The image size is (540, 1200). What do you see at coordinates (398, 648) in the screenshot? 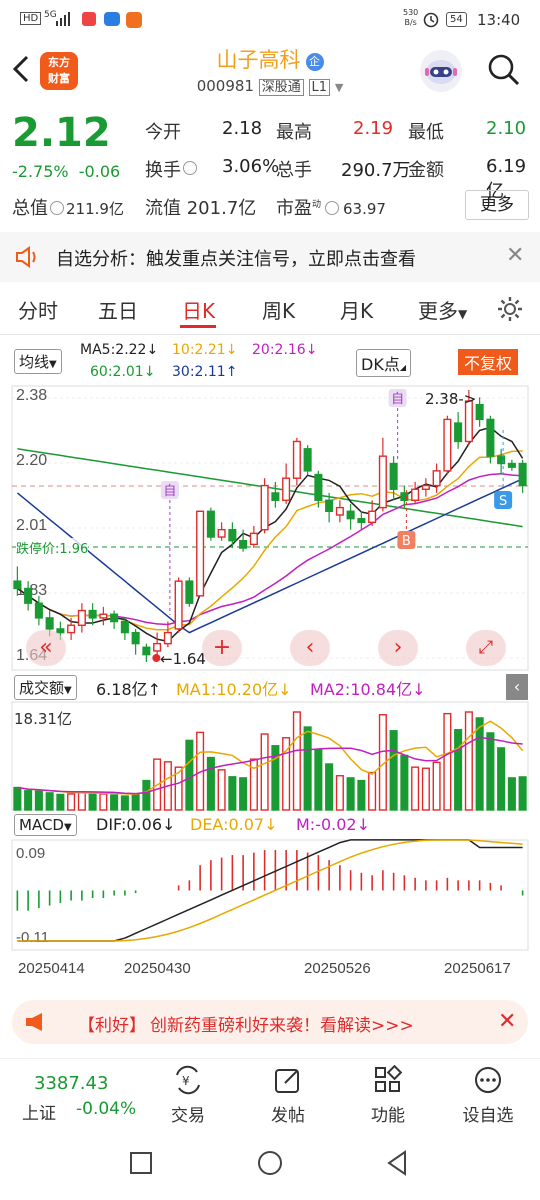
I see `scroll-right-icon: ›` at bounding box center [398, 648].